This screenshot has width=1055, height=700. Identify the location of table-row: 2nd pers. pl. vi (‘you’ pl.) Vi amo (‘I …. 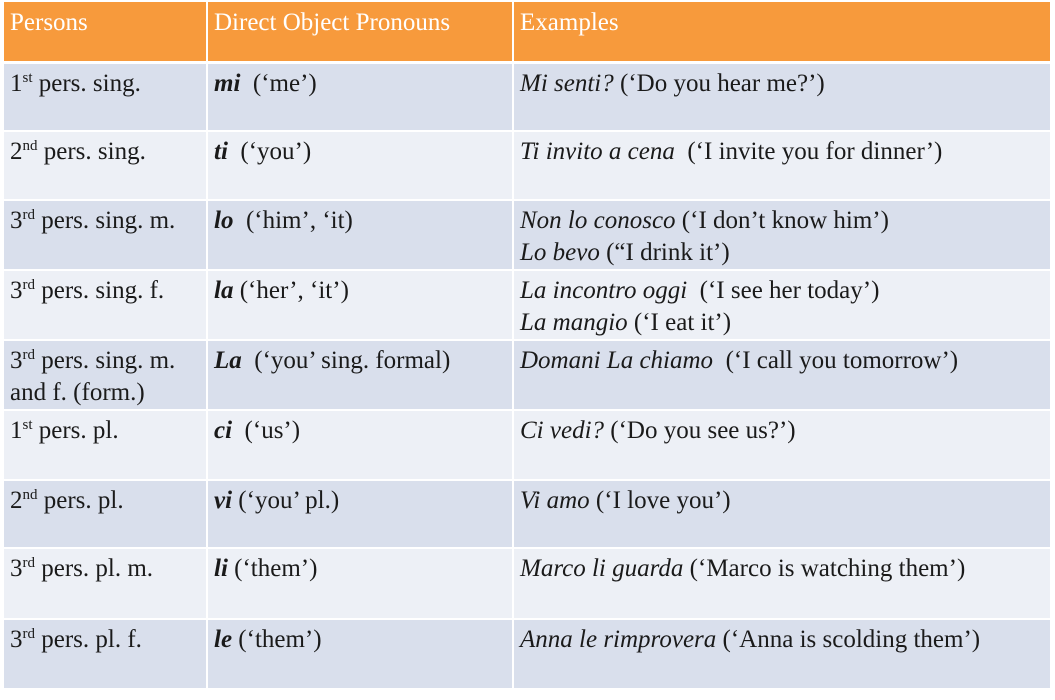
(527, 514).